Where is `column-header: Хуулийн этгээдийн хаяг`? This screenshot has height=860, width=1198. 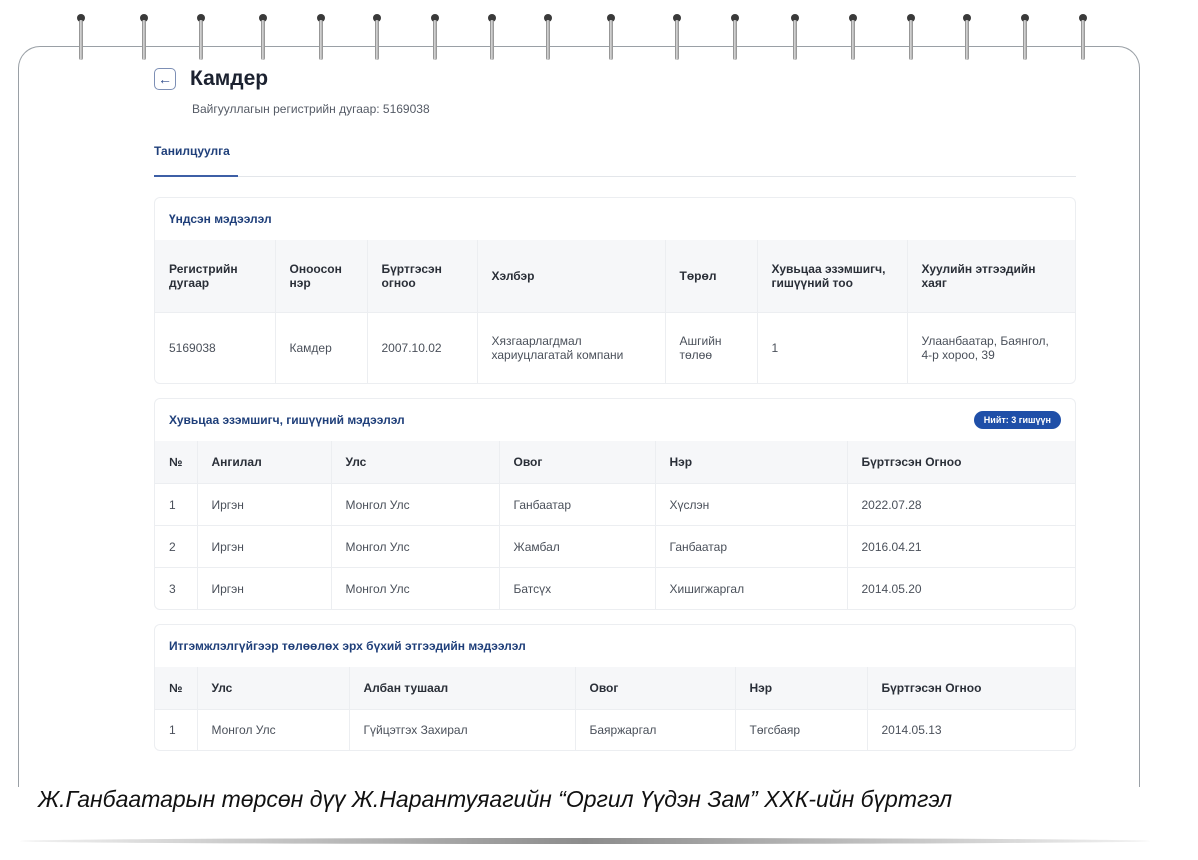 column-header: Хуулийн этгээдийн хаяг is located at coordinates (991, 276).